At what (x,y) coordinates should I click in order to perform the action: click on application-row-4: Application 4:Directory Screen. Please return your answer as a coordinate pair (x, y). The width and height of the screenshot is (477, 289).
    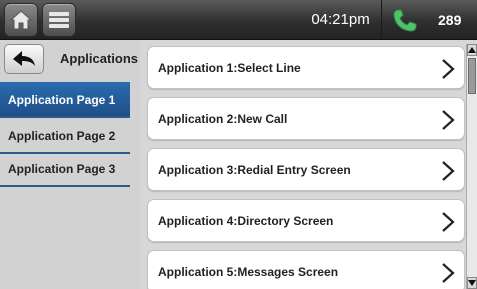
    Looking at the image, I should click on (306, 220).